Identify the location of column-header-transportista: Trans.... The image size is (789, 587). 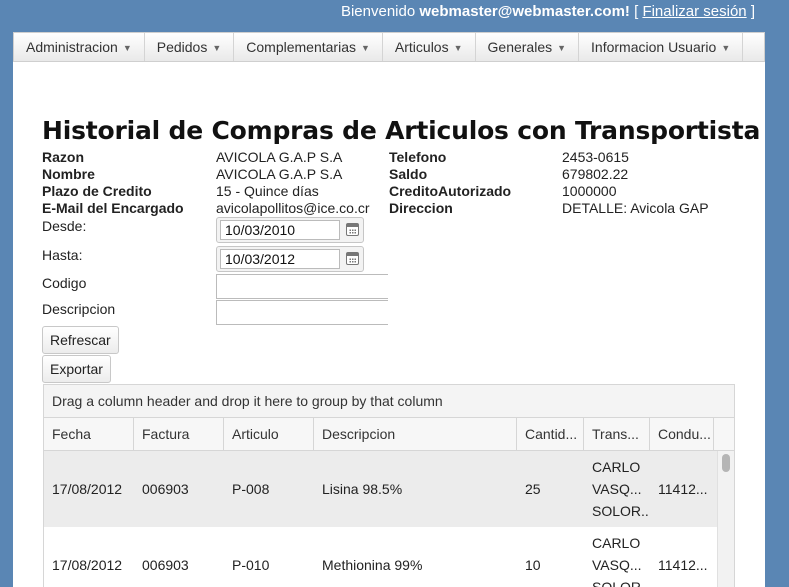
(617, 434).